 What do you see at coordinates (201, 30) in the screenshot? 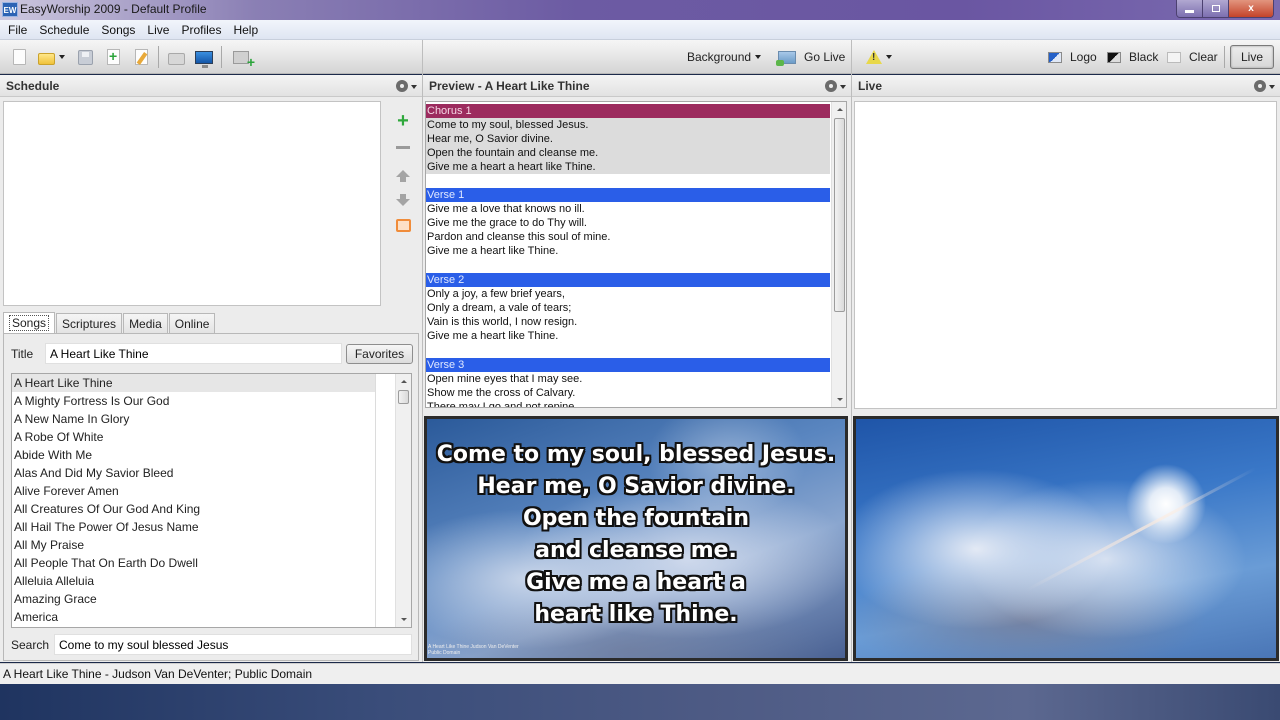
I see `menu-profiles: Profiles` at bounding box center [201, 30].